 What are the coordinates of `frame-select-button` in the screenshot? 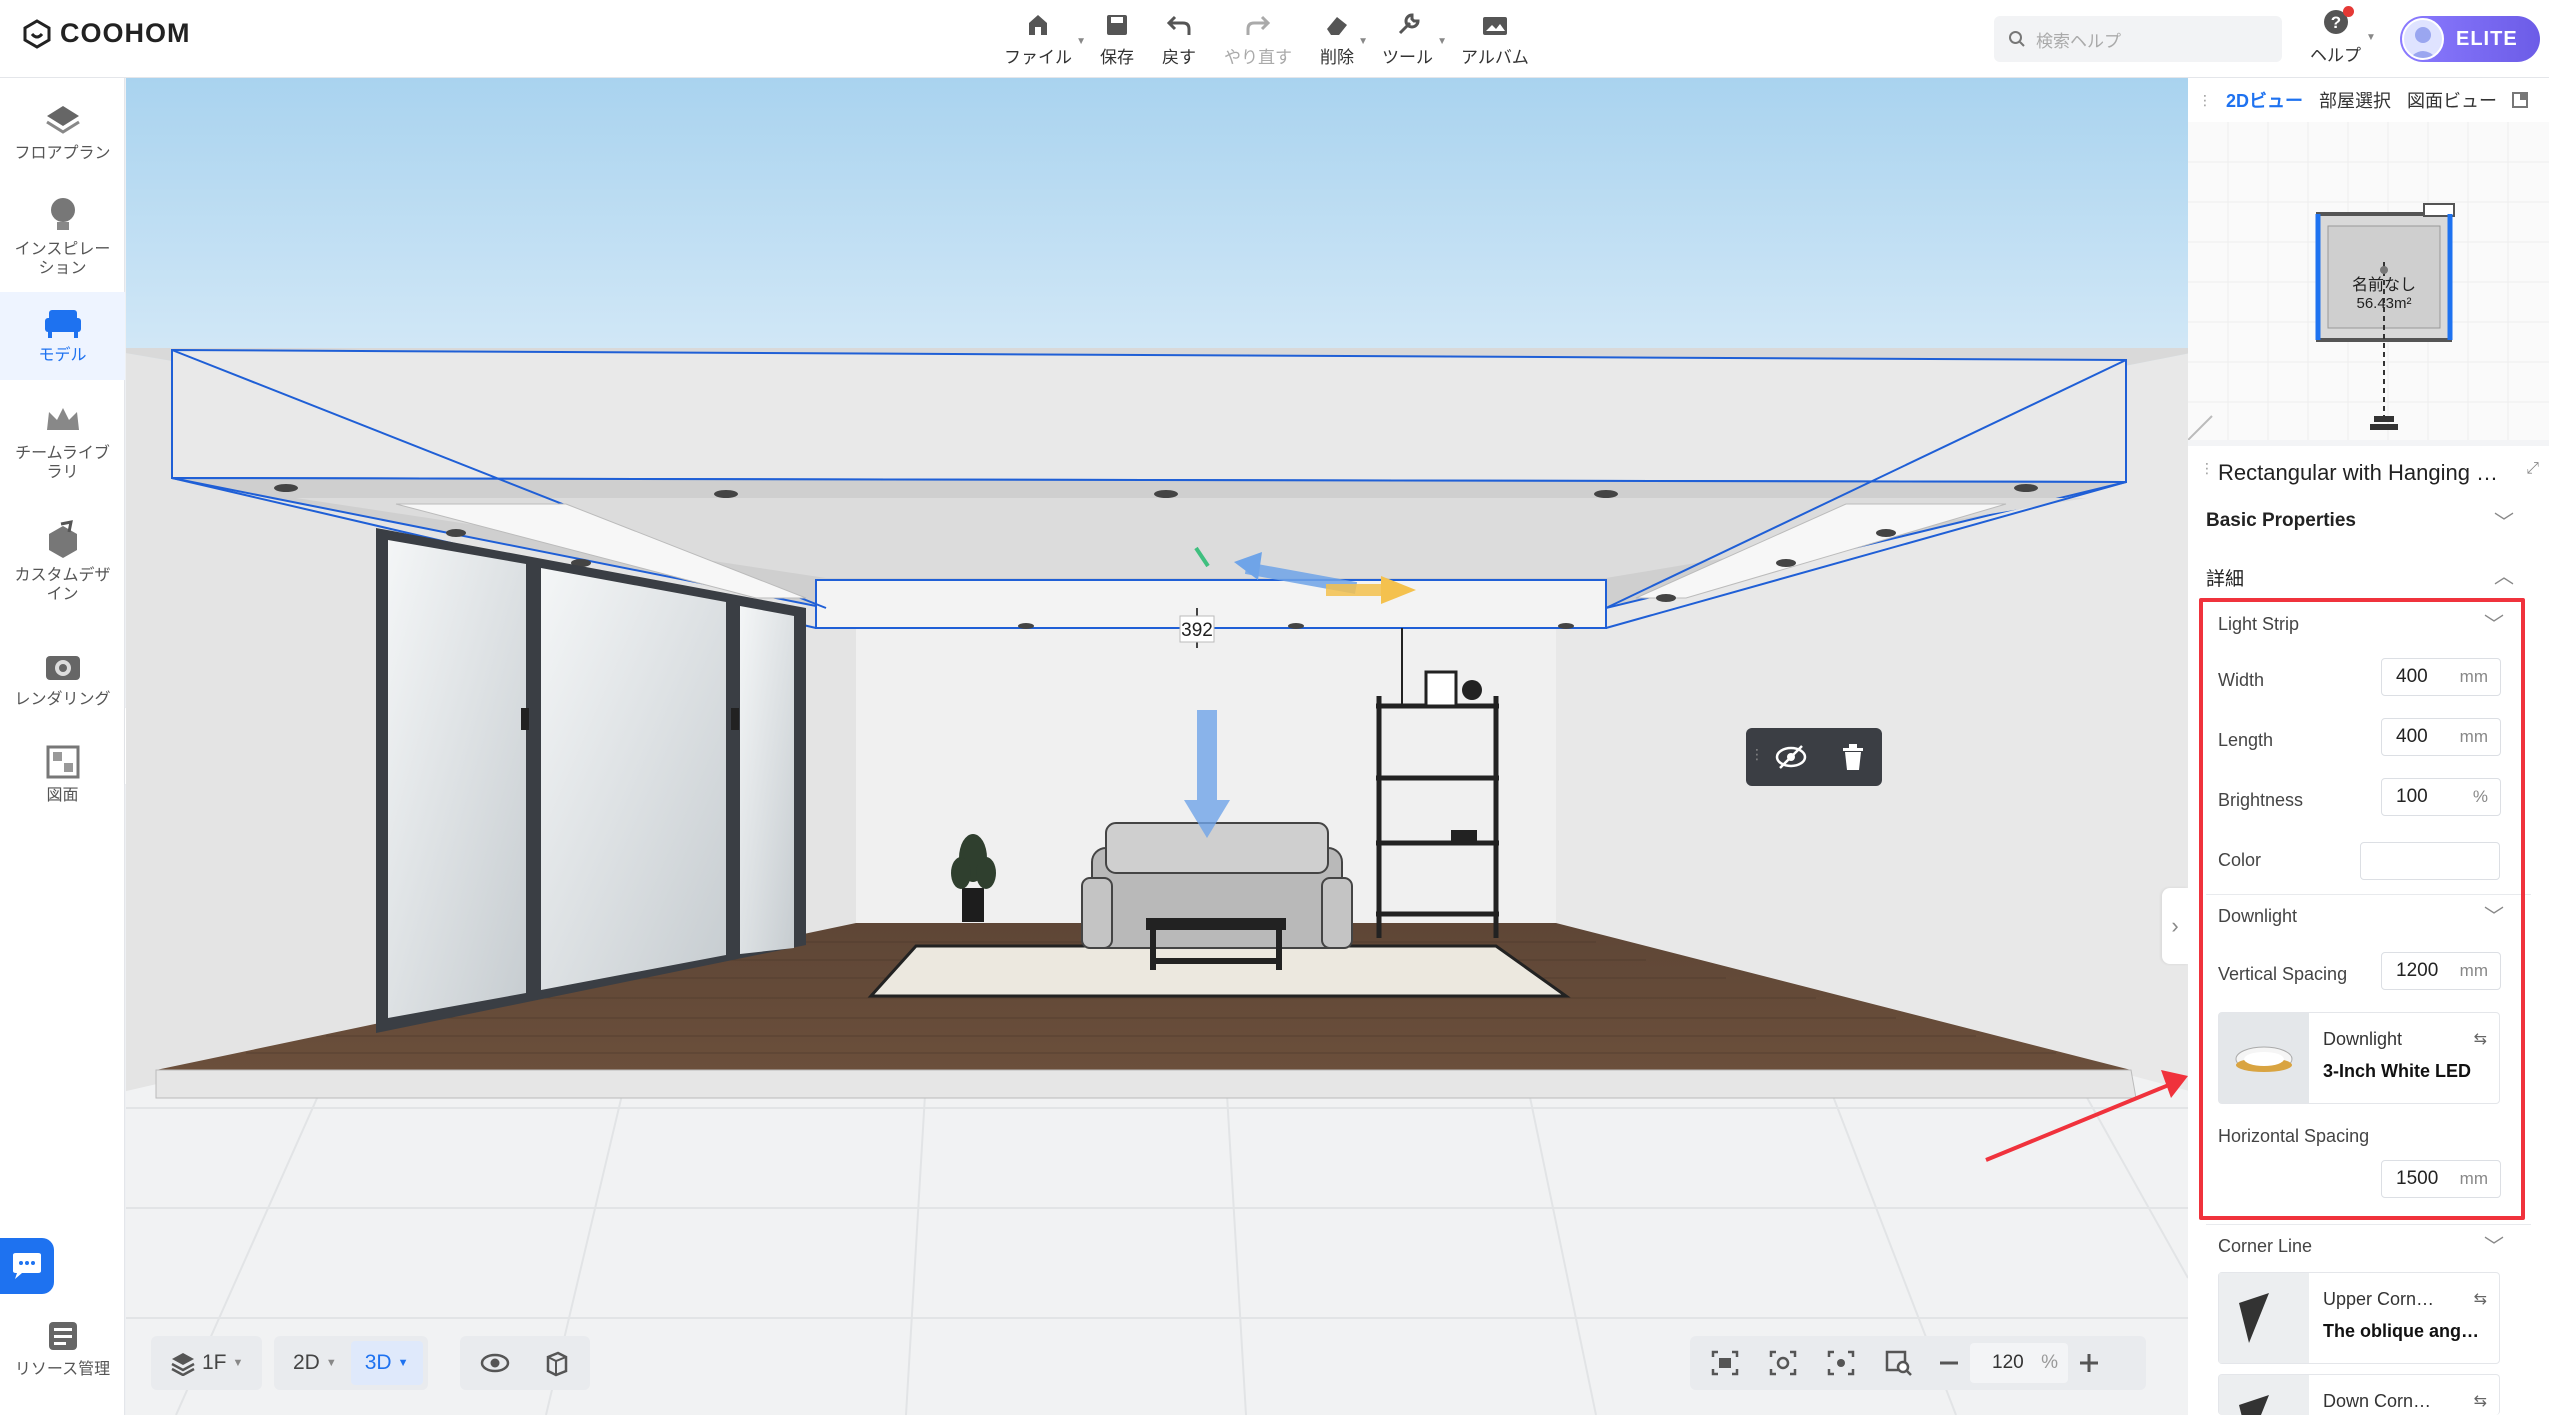 It's located at (1725, 1363).